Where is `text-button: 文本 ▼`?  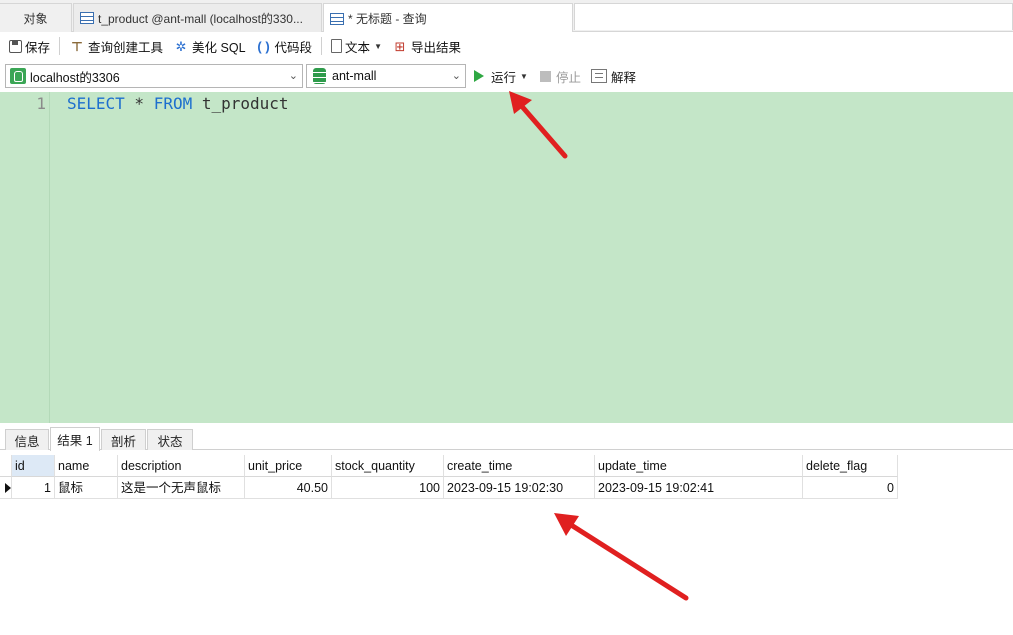 text-button: 文本 ▼ is located at coordinates (356, 46).